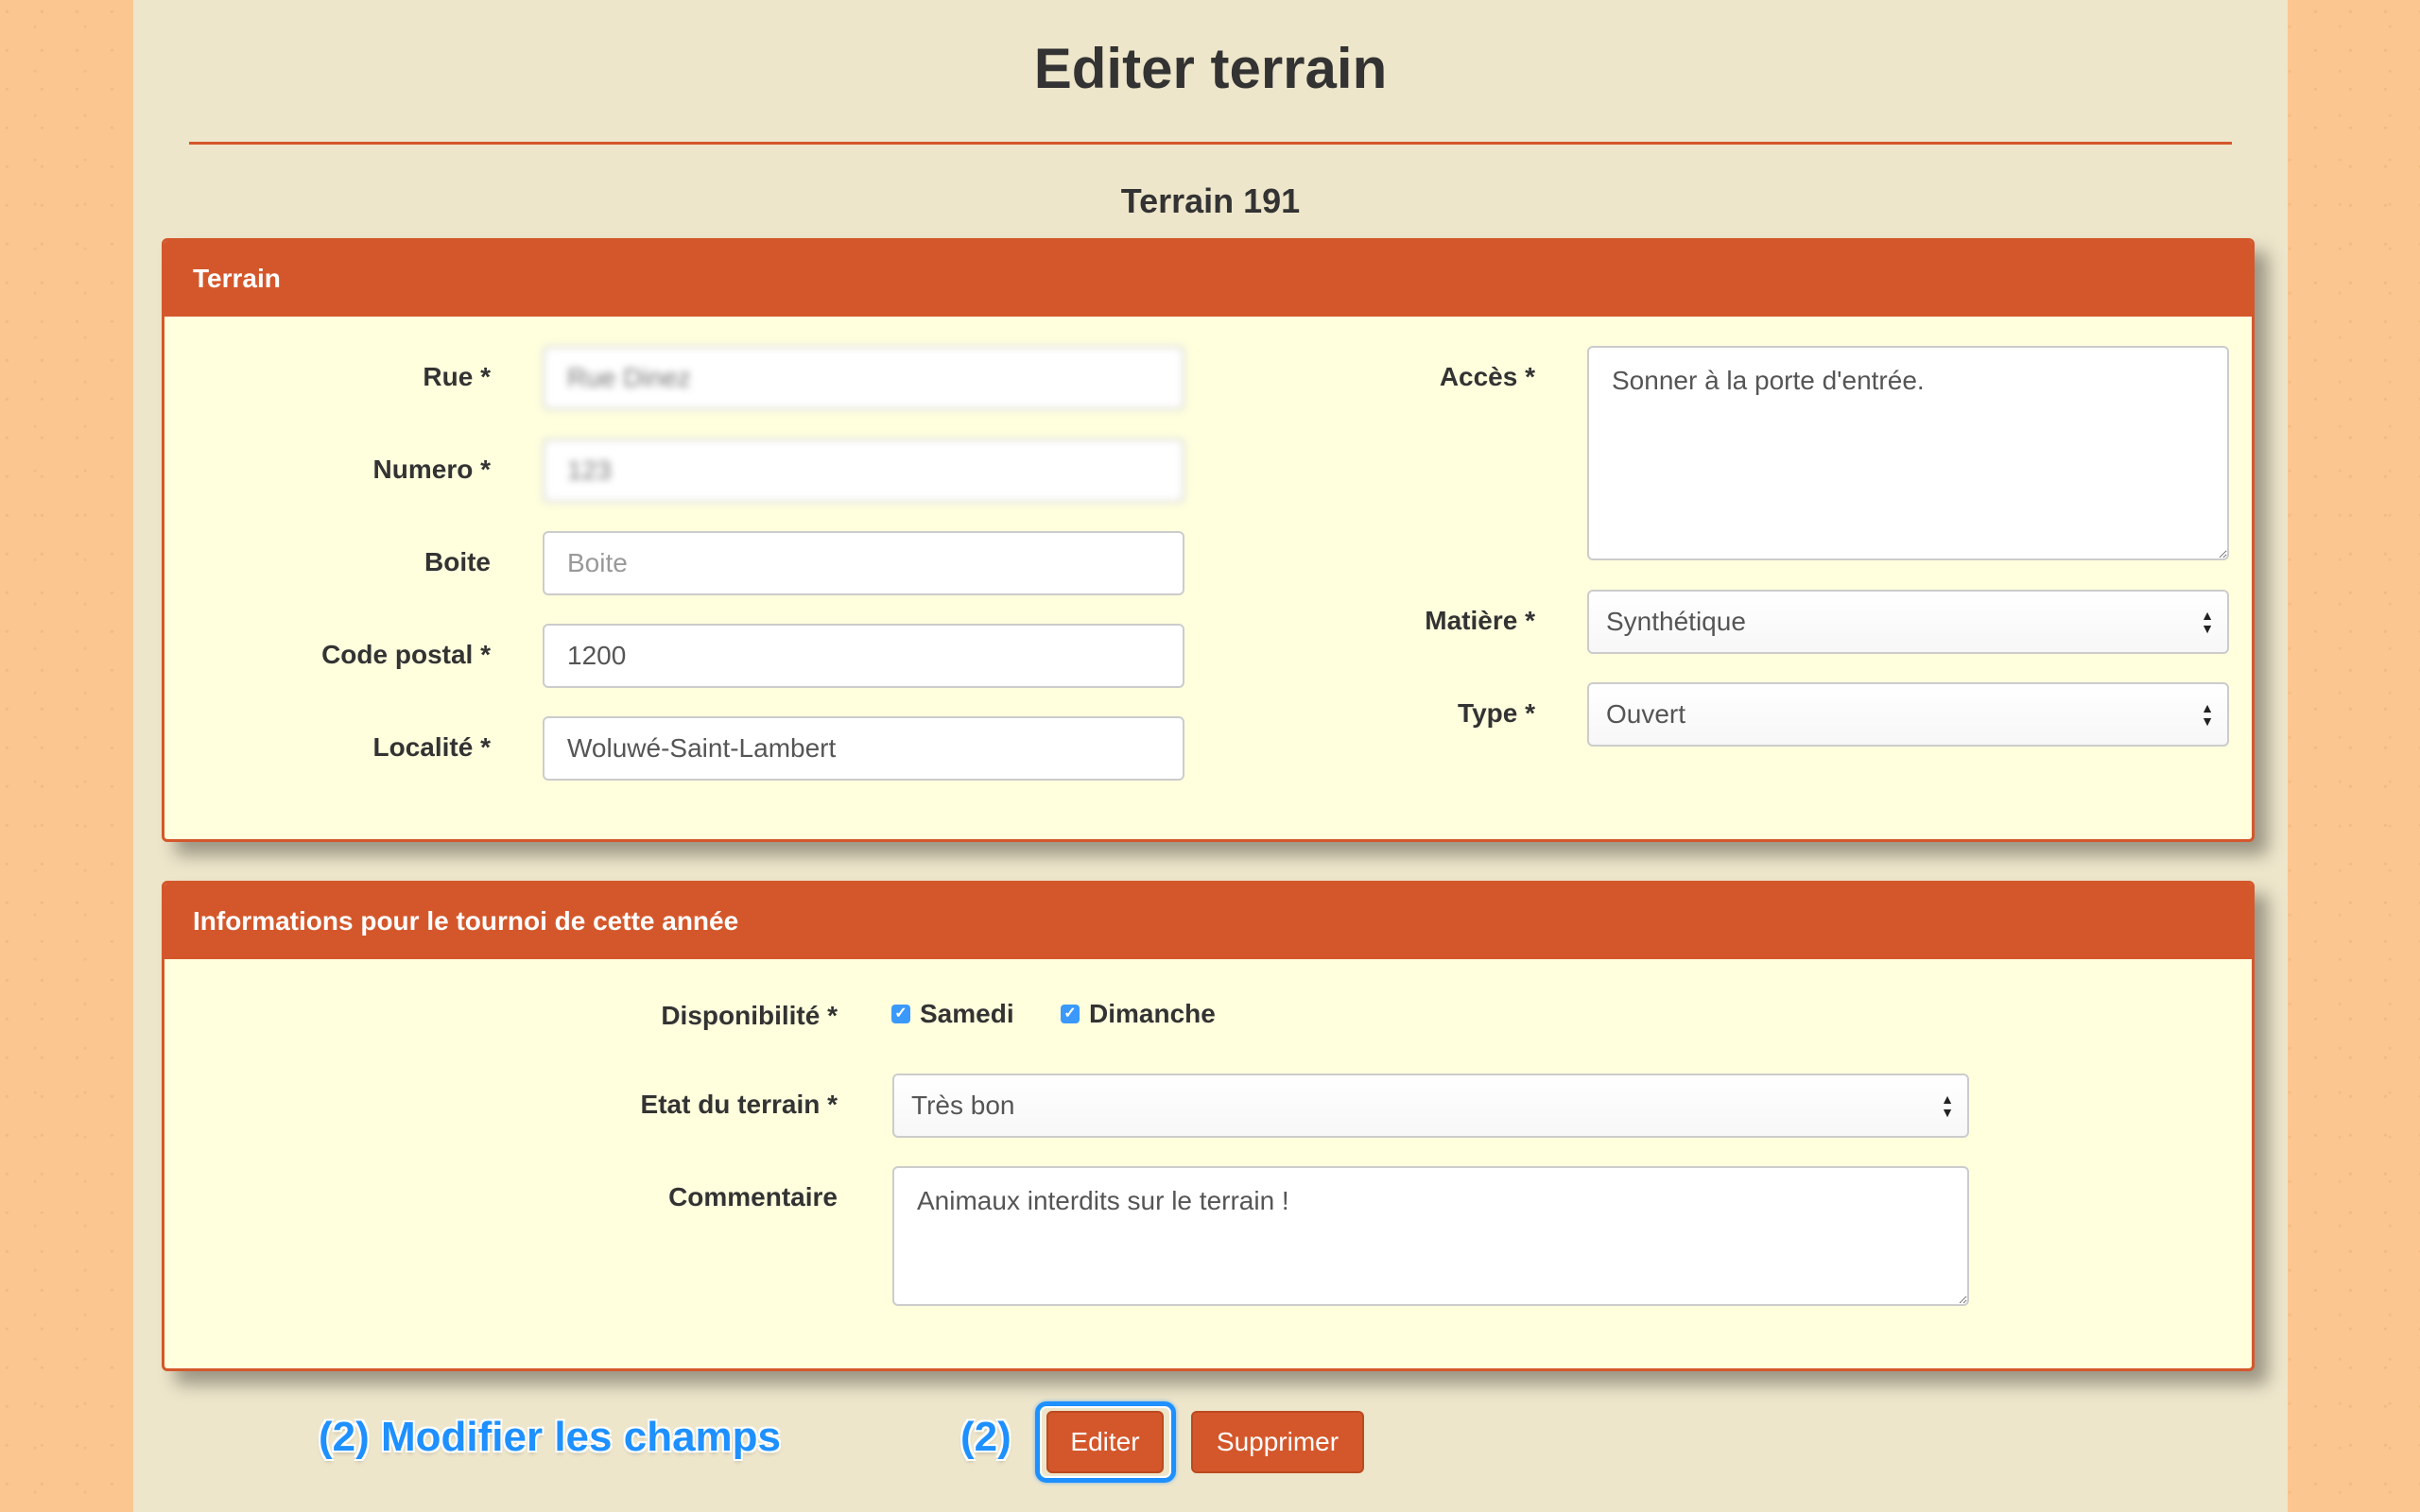 This screenshot has height=1512, width=2420. What do you see at coordinates (1480, 620) in the screenshot?
I see `matiere-label: Matière *` at bounding box center [1480, 620].